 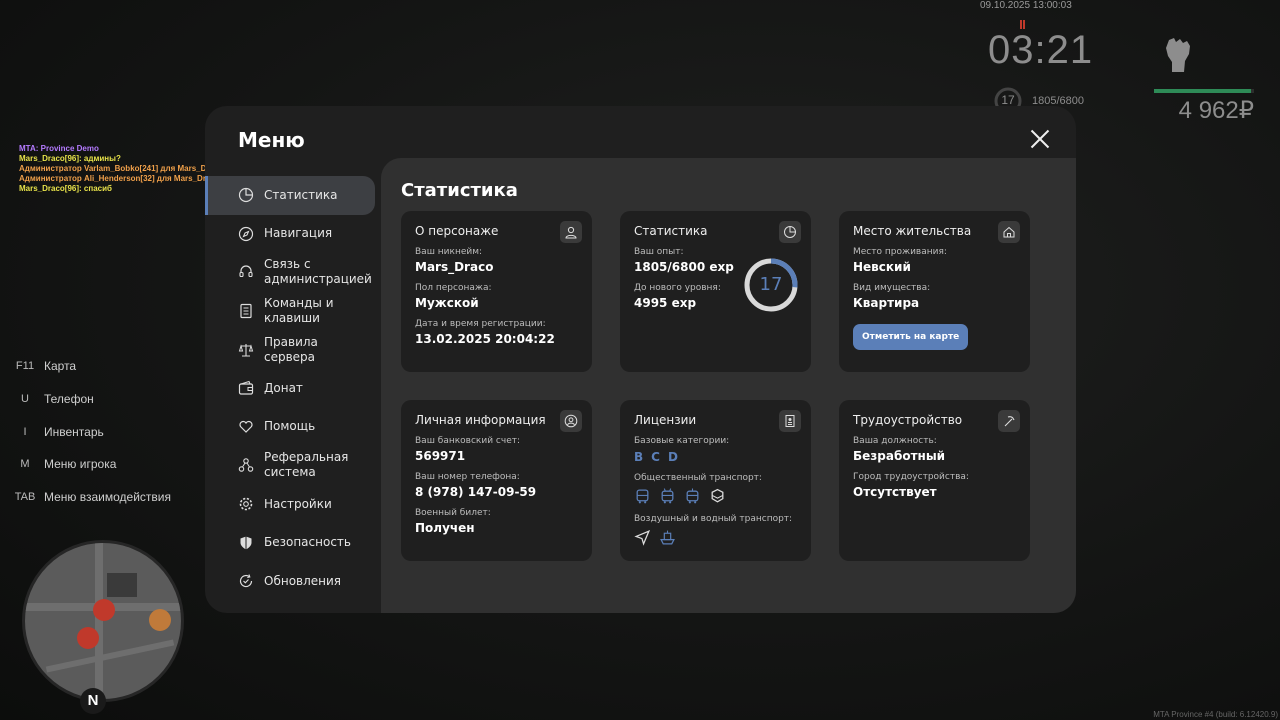 What do you see at coordinates (318, 272) in the screenshot?
I see `sidebar-item-label: Связь с администрацией` at bounding box center [318, 272].